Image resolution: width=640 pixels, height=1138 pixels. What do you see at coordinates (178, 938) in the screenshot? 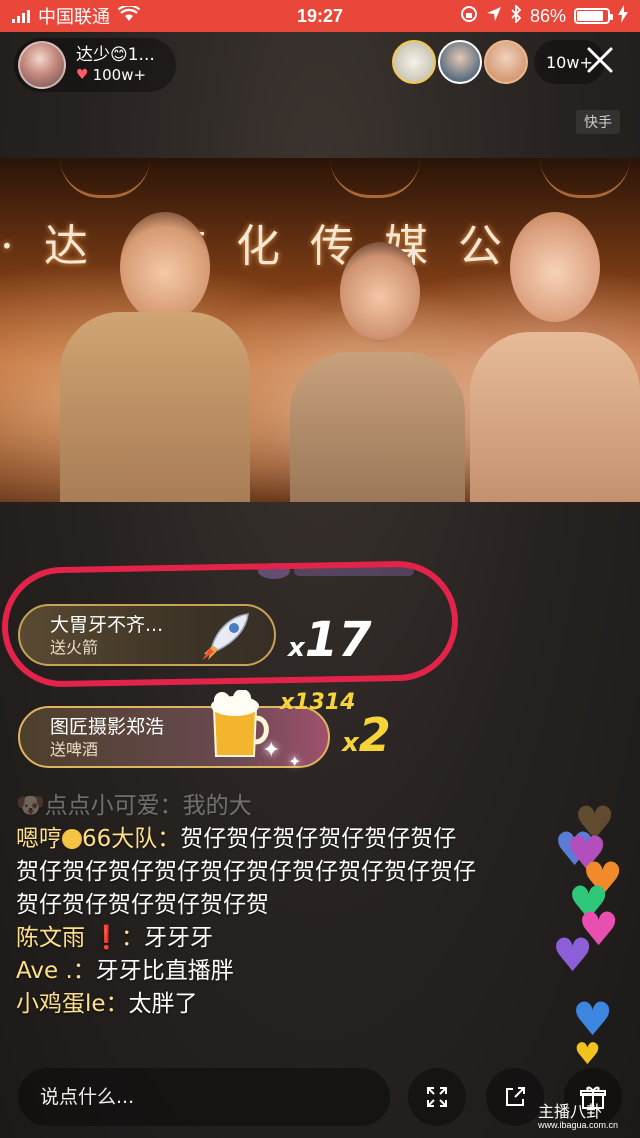
I see `chat-text: 牙牙牙` at bounding box center [178, 938].